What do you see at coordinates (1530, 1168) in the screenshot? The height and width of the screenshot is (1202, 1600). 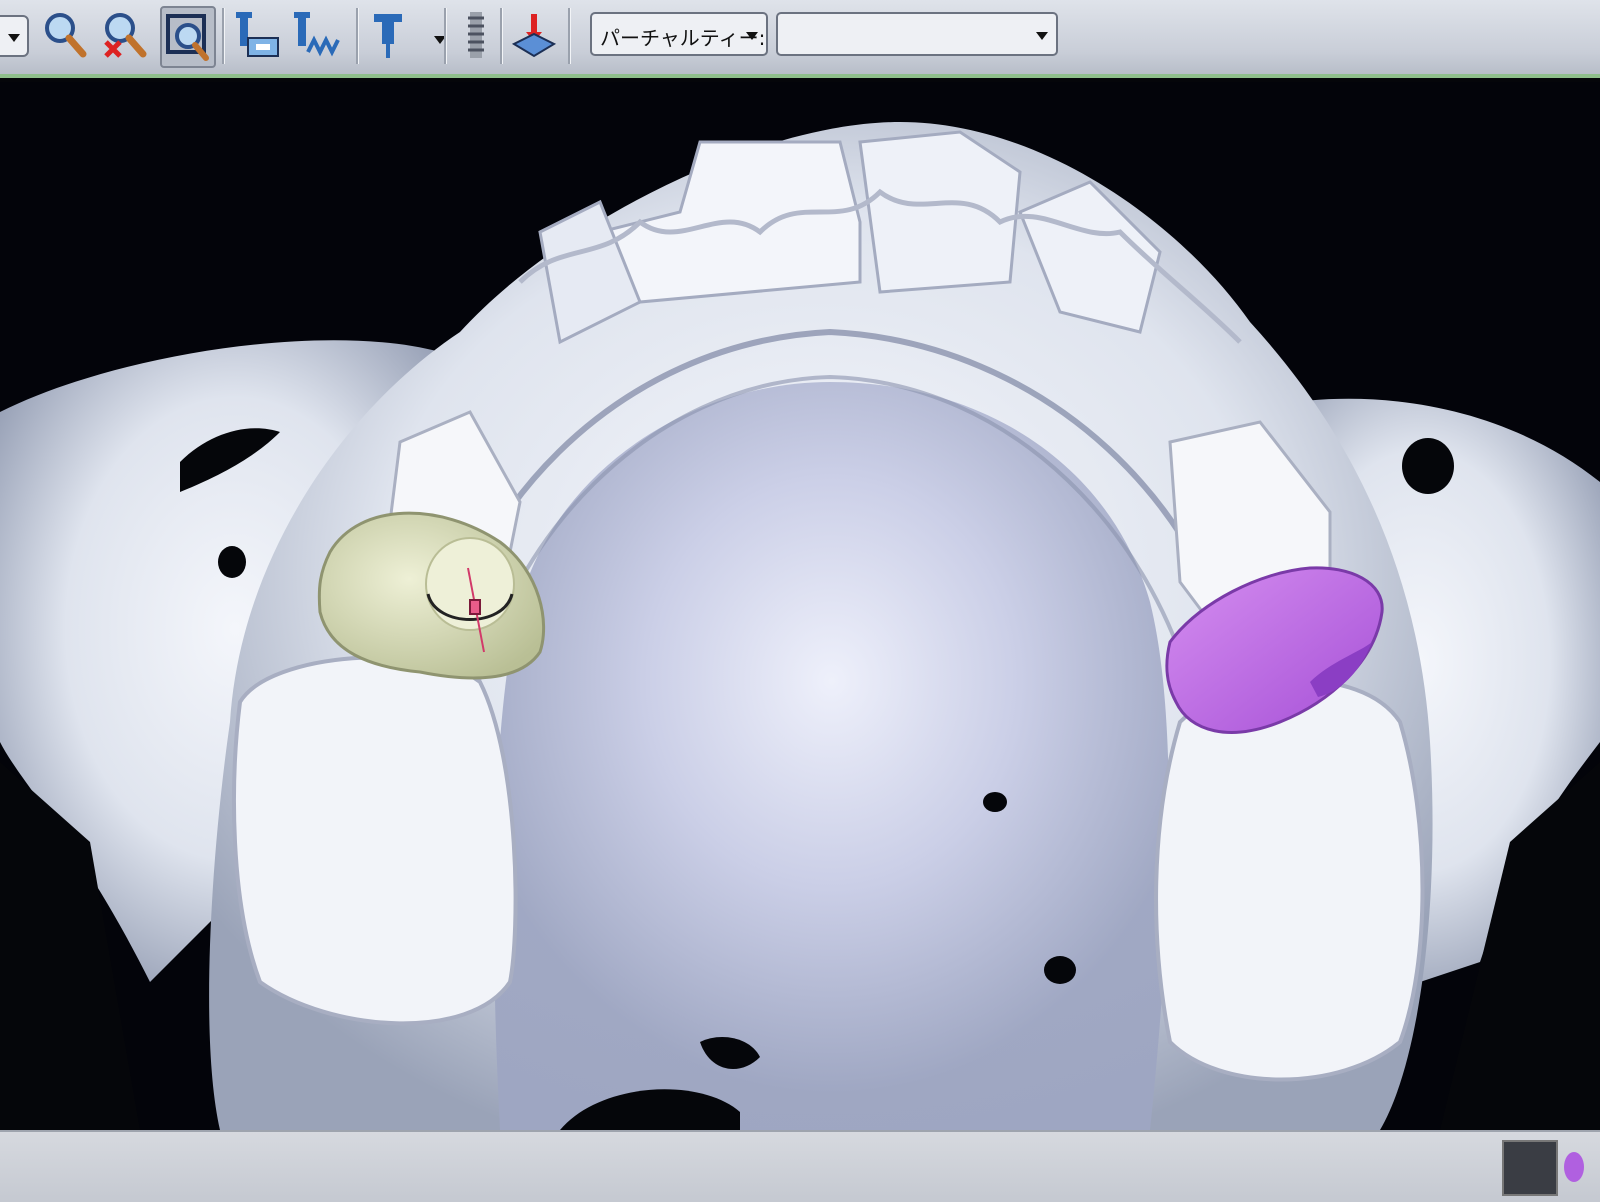 I see `view-thumbnail` at bounding box center [1530, 1168].